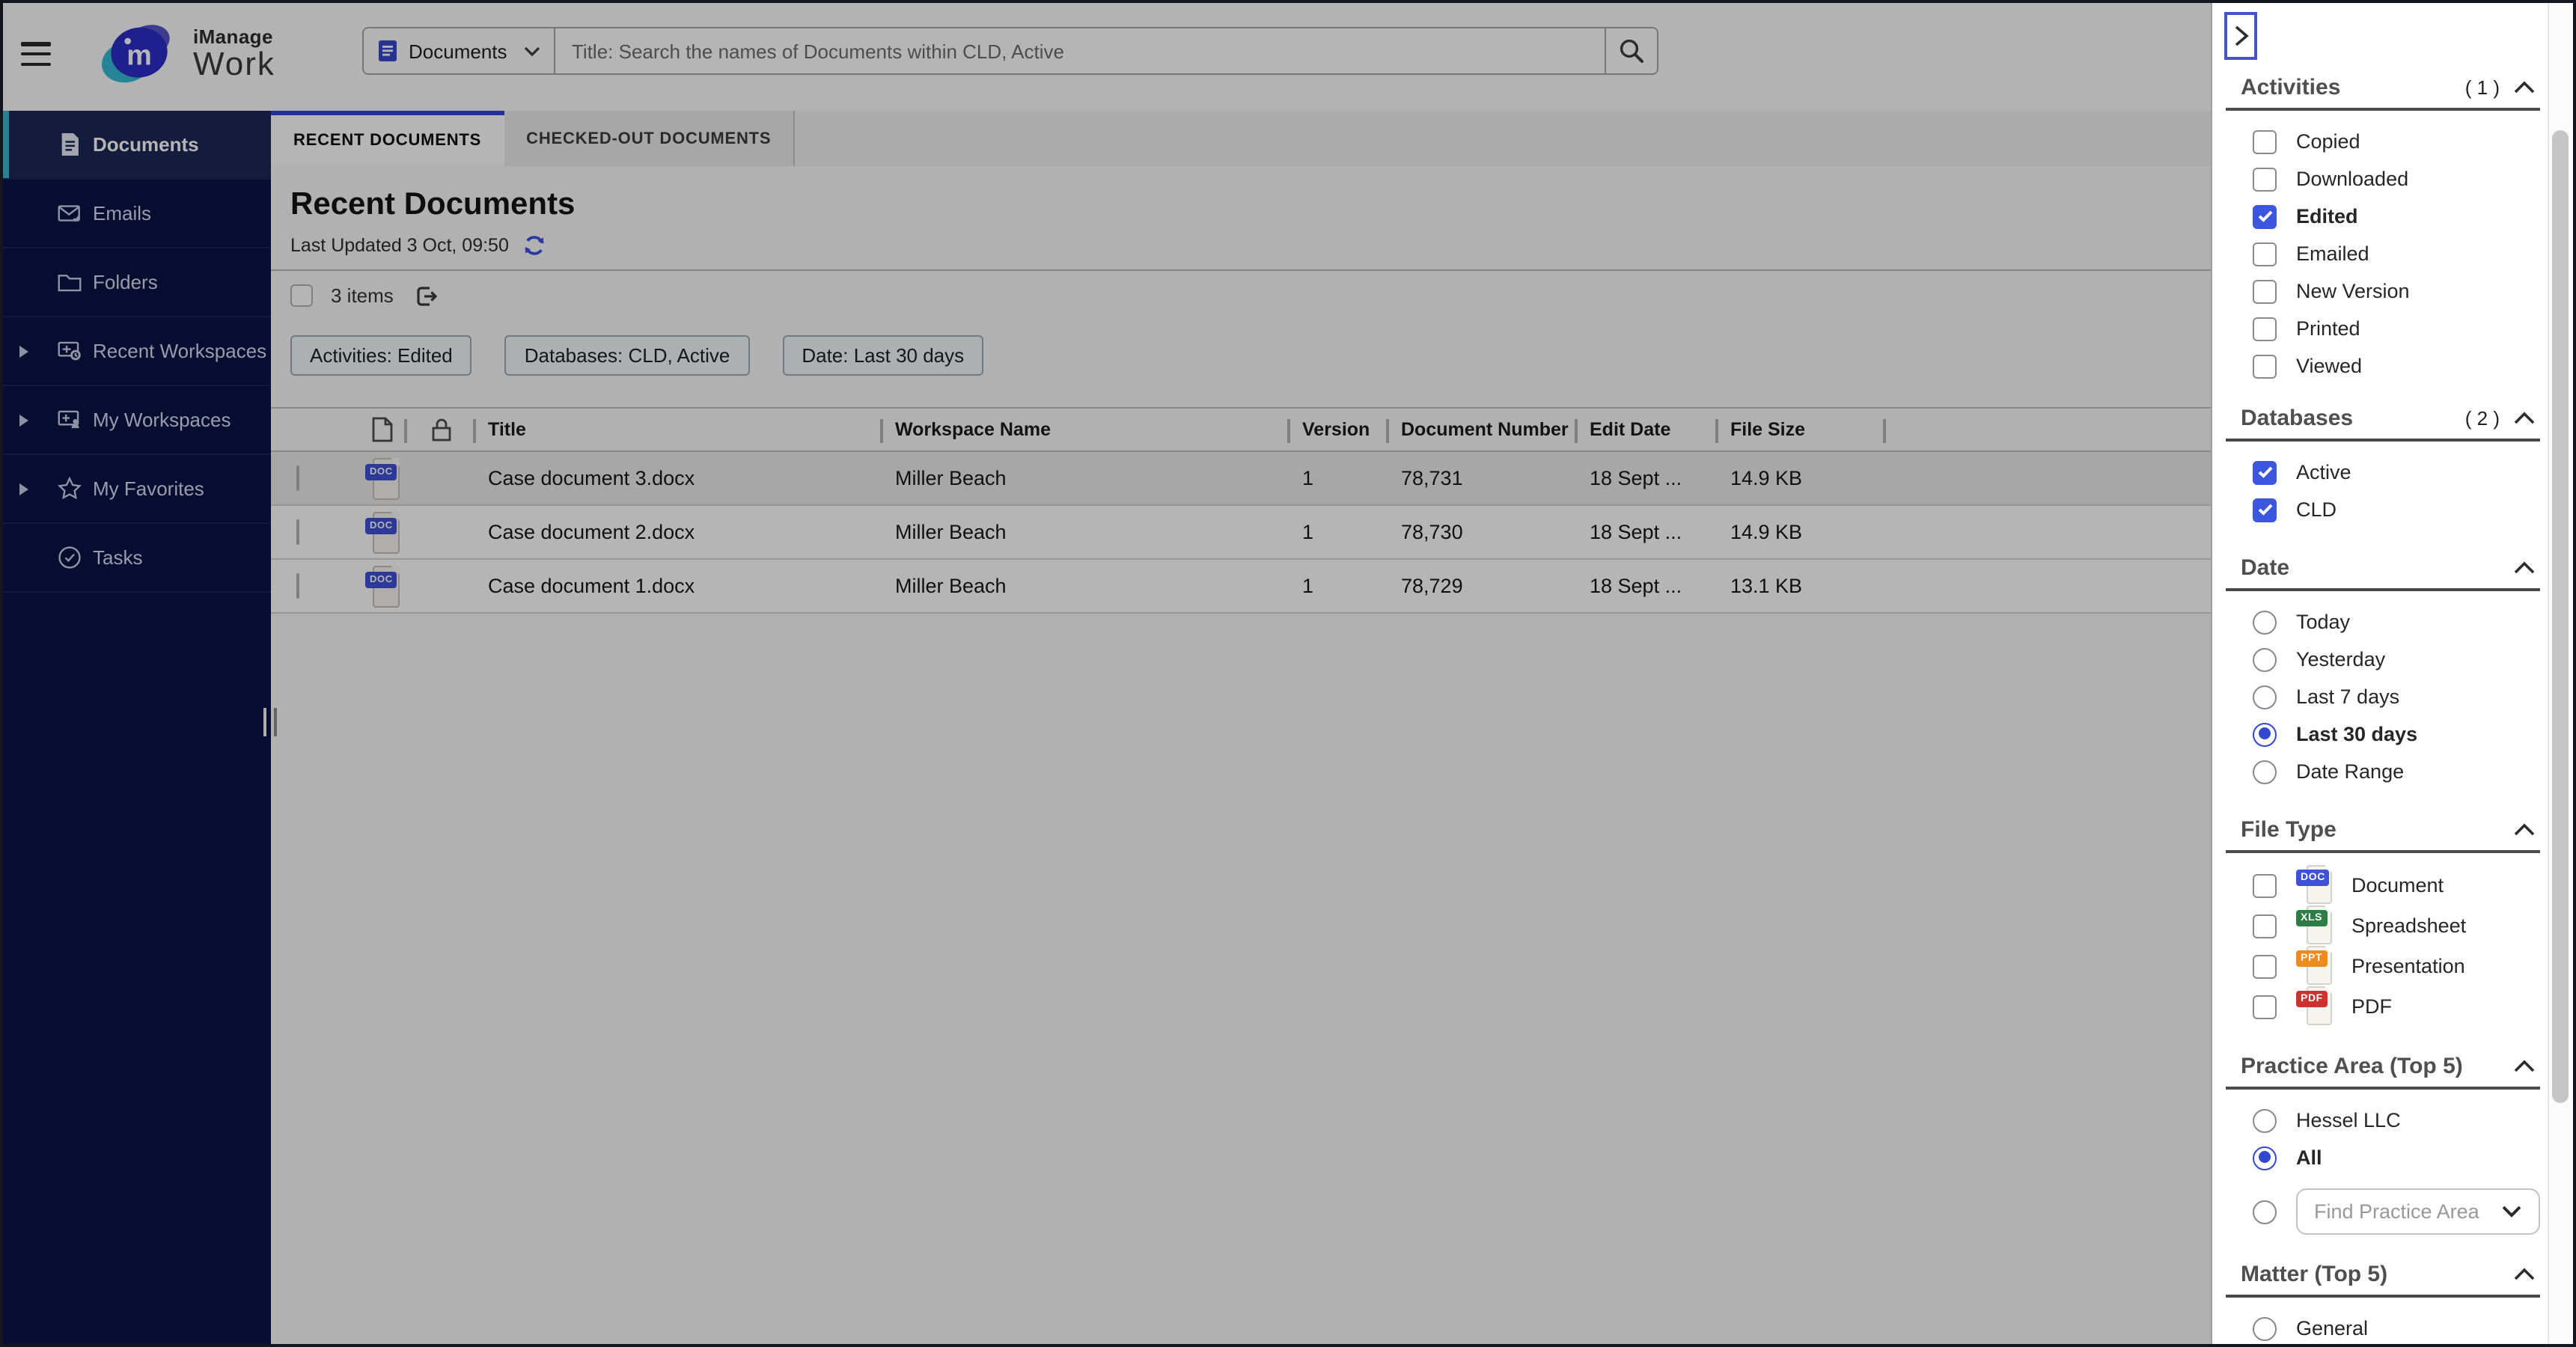  What do you see at coordinates (137, 489) in the screenshot?
I see `sidebar-item-my-favorites: My Favorites` at bounding box center [137, 489].